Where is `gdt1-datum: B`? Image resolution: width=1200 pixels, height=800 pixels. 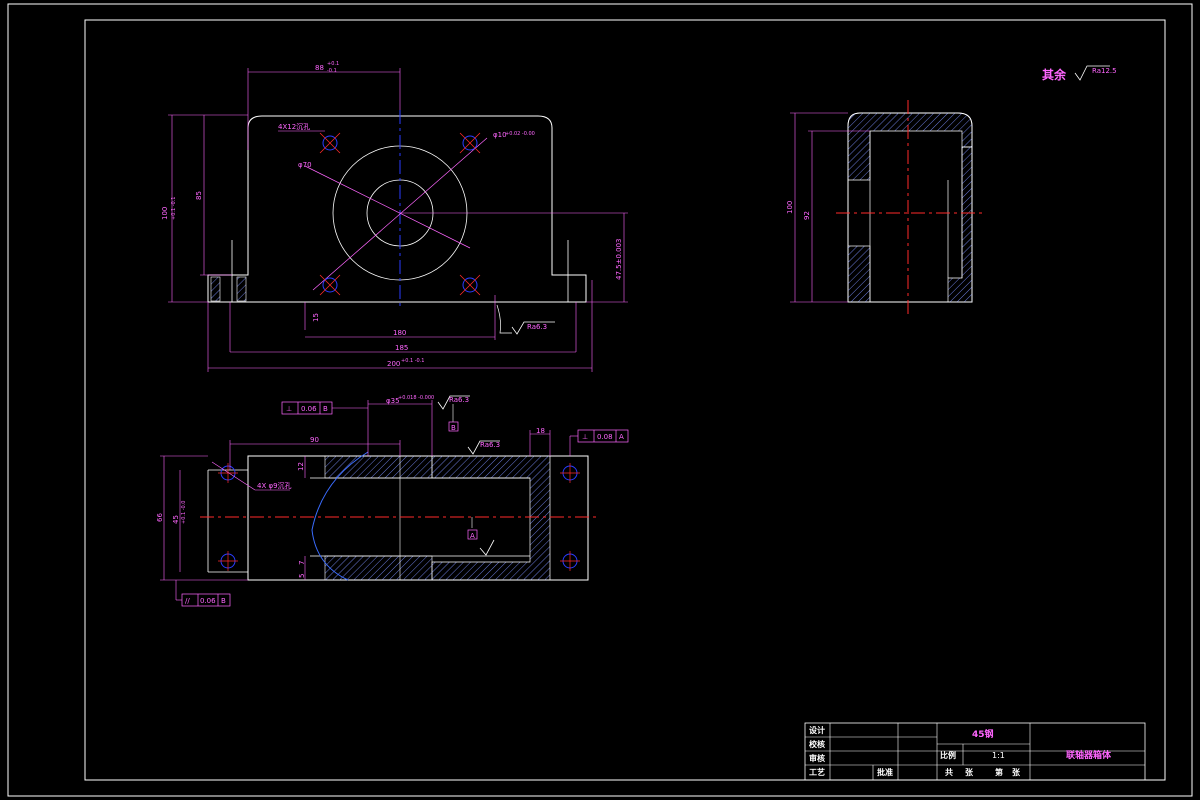 gdt1-datum: B is located at coordinates (325, 409).